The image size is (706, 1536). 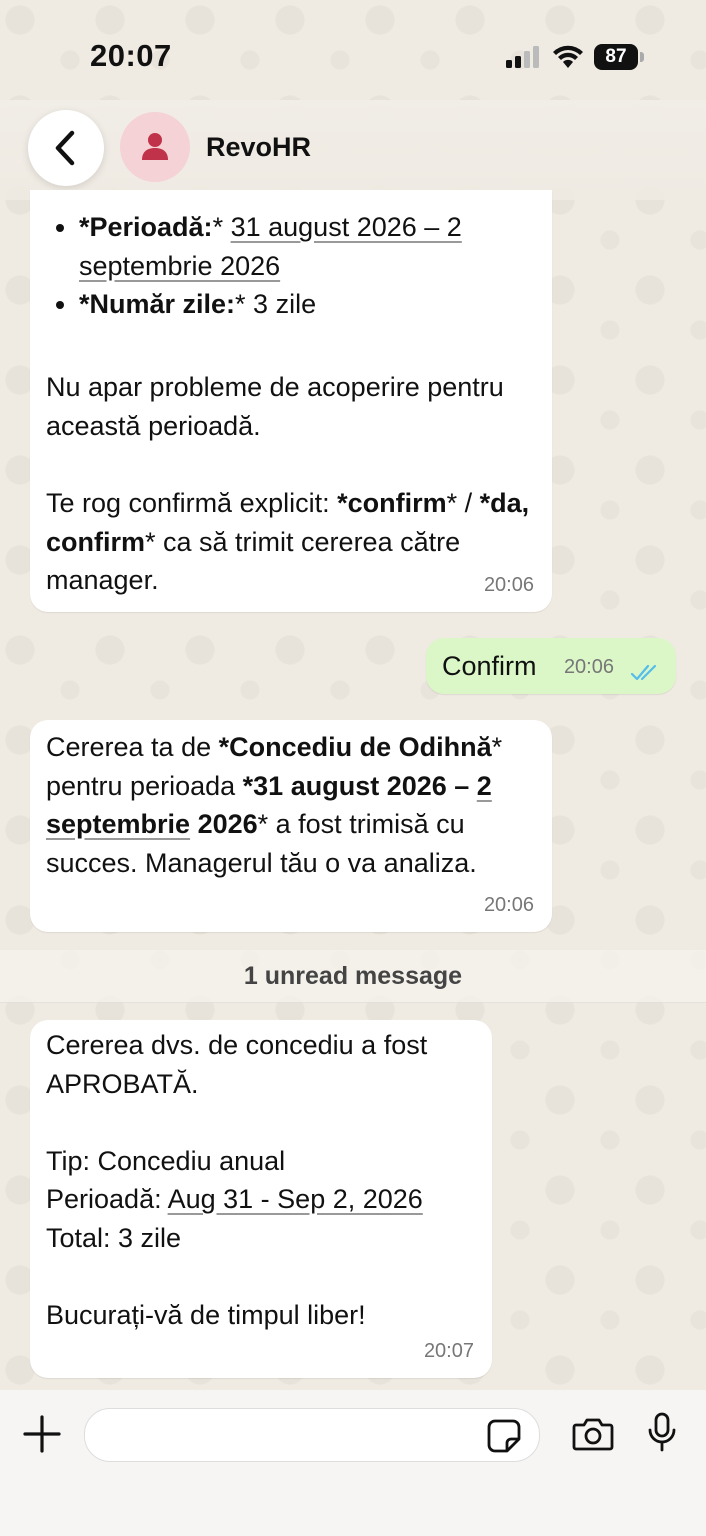 What do you see at coordinates (270, 304) in the screenshot?
I see `list-item: *Număr zile:* 3 zile` at bounding box center [270, 304].